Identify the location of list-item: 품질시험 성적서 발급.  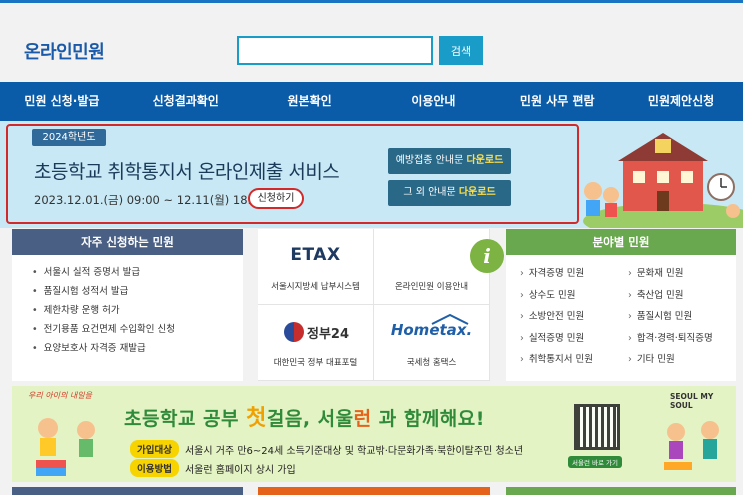
(137, 291).